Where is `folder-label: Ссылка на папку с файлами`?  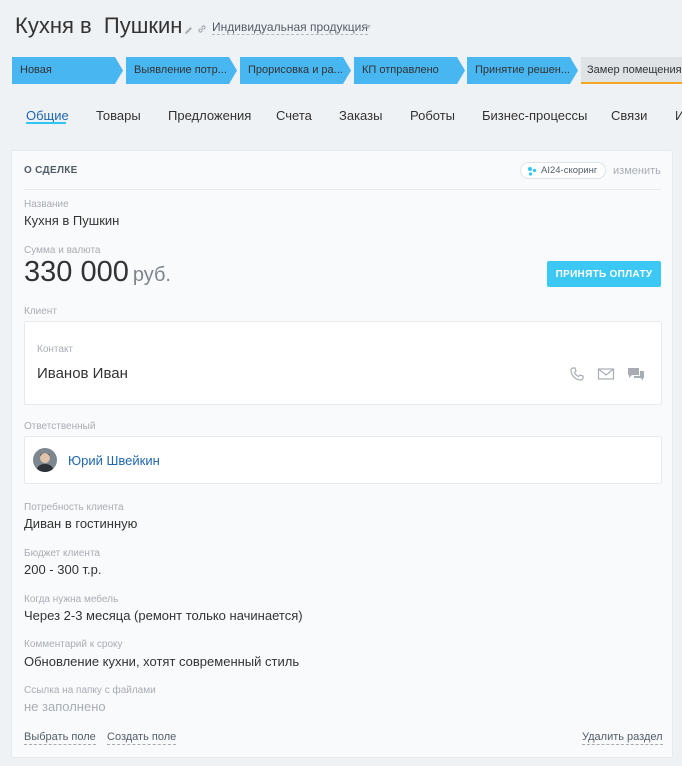
folder-label: Ссылка на папку с файлами is located at coordinates (90, 690).